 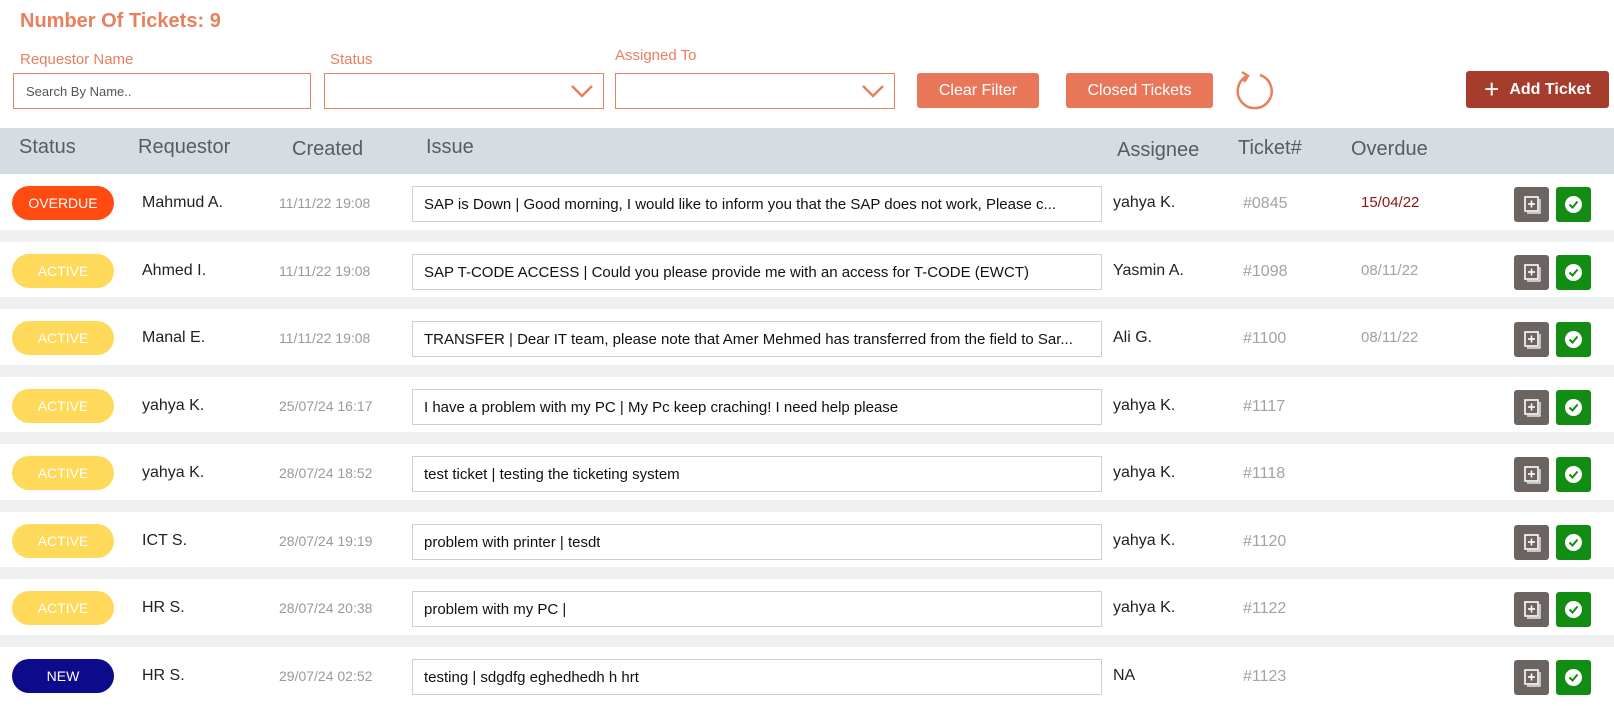 What do you see at coordinates (1550, 89) in the screenshot?
I see `add-ticket-label: Add Ticket` at bounding box center [1550, 89].